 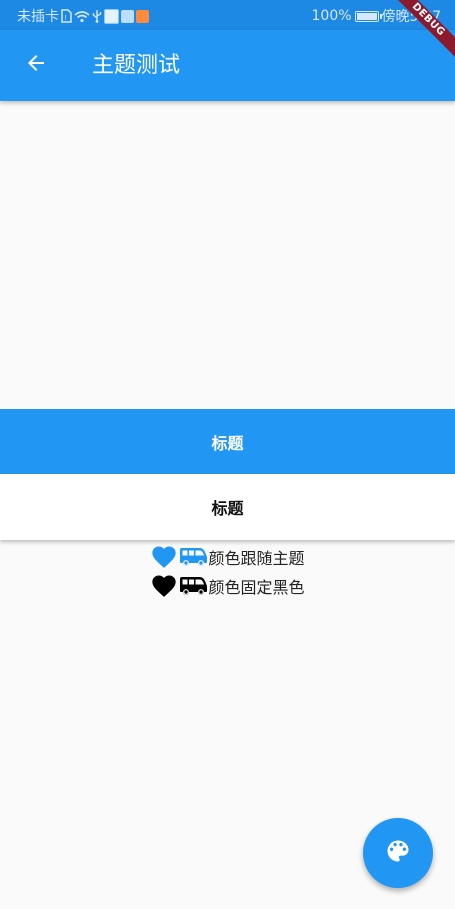 I want to click on arrow-back-icon, so click(x=36, y=65).